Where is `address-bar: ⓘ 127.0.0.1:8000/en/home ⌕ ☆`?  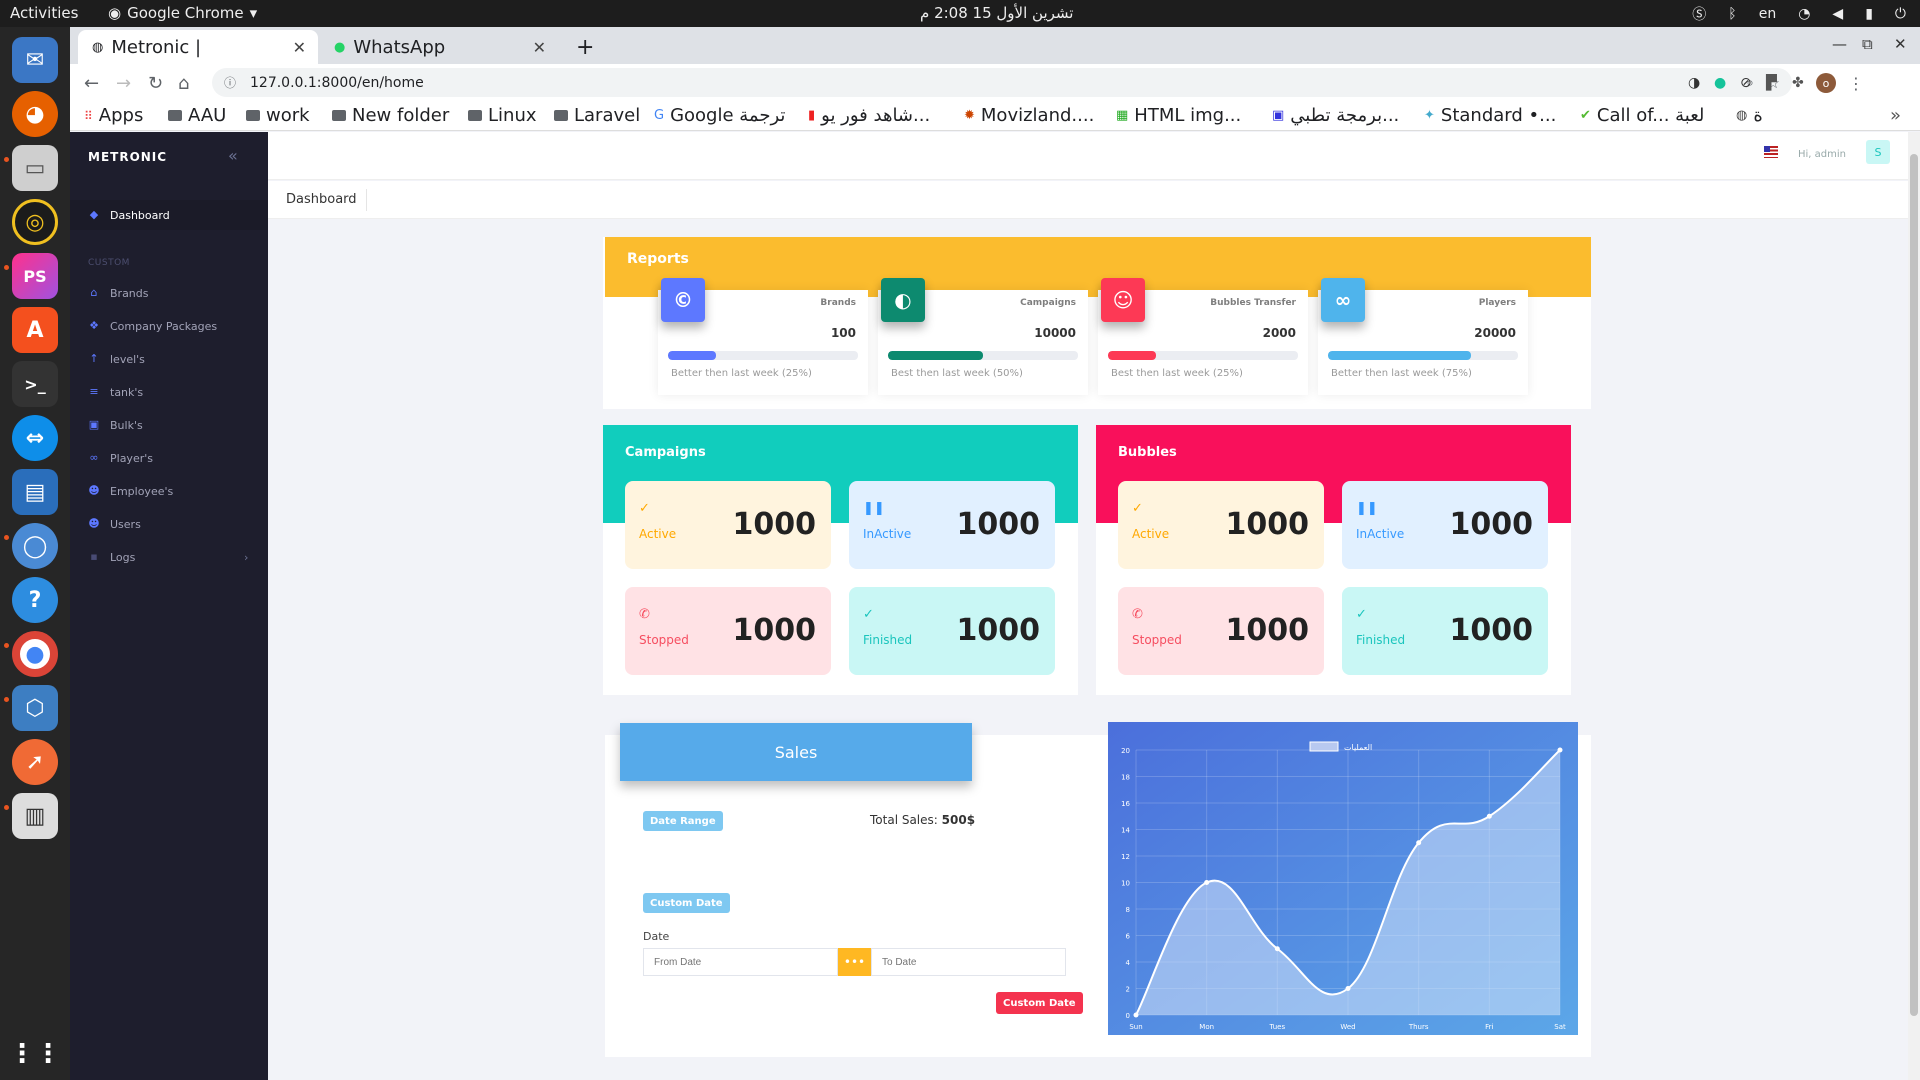
address-bar: ⓘ 127.0.0.1:8000/en/home ⌕ ☆ is located at coordinates (1002, 82).